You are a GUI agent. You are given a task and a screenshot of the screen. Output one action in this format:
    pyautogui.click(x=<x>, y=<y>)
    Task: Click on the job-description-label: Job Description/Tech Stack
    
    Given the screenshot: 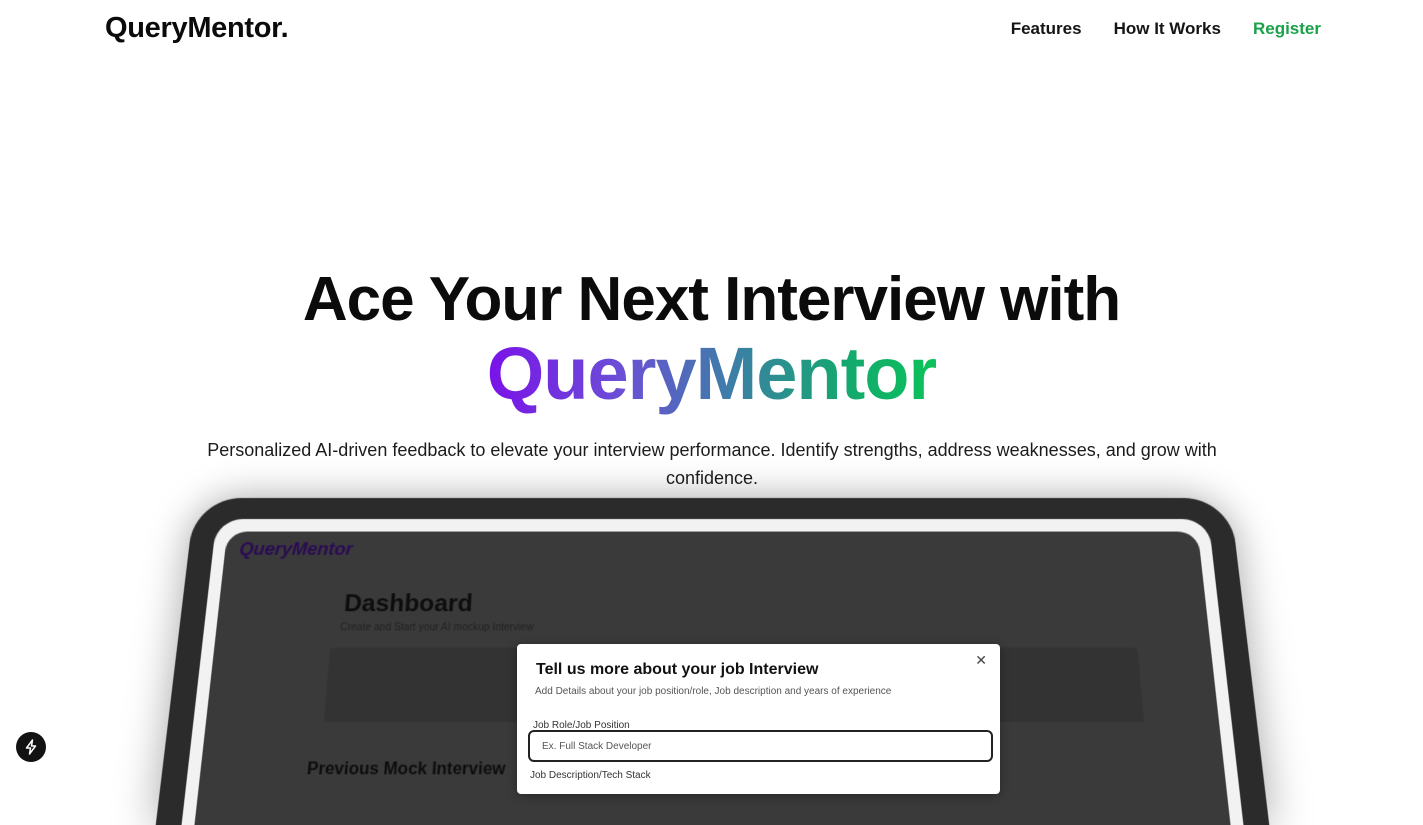 What is the action you would take?
    pyautogui.click(x=590, y=775)
    